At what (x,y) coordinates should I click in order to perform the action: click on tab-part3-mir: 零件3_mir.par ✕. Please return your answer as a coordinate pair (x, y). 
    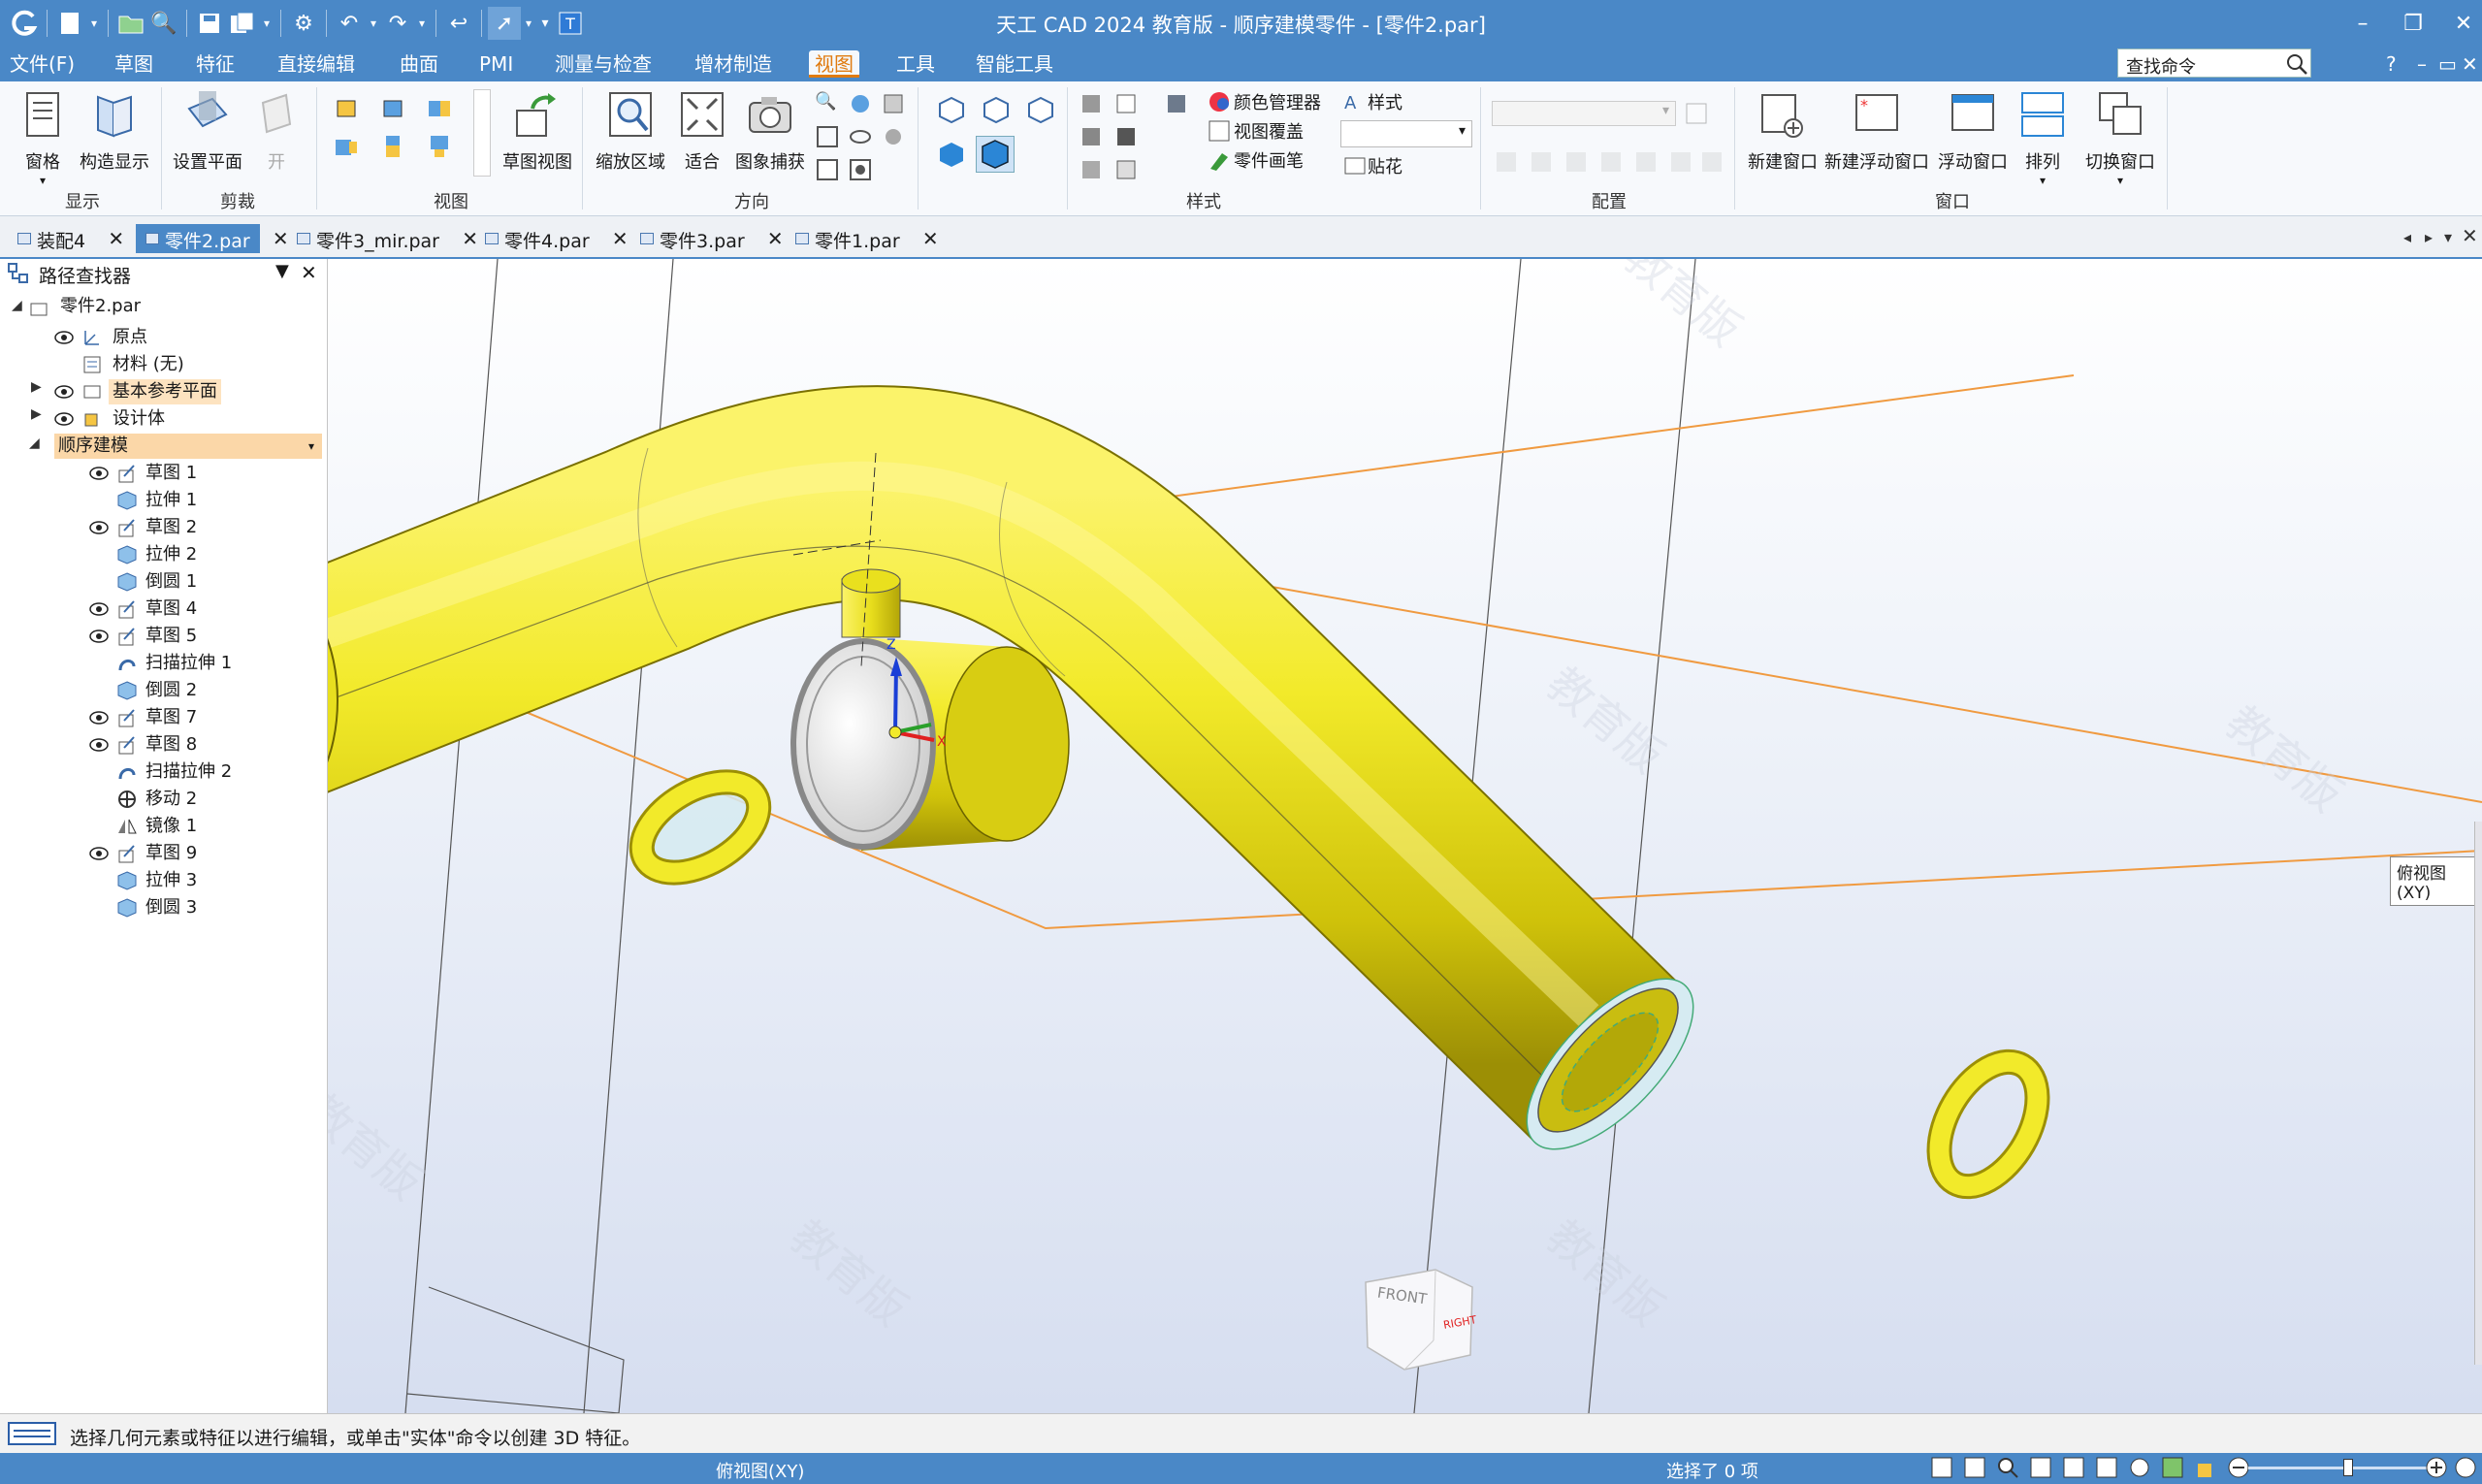
    Looking at the image, I should click on (382, 238).